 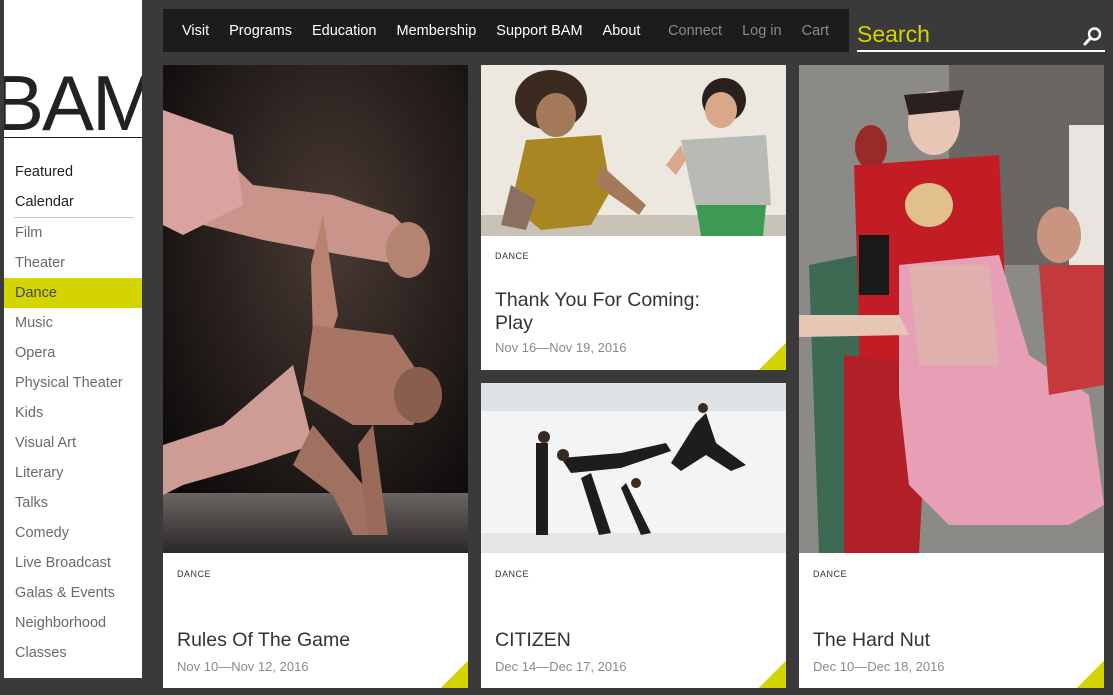 What do you see at coordinates (243, 666) in the screenshot?
I see `event-dates: Nov 10—Nov 12, 2016` at bounding box center [243, 666].